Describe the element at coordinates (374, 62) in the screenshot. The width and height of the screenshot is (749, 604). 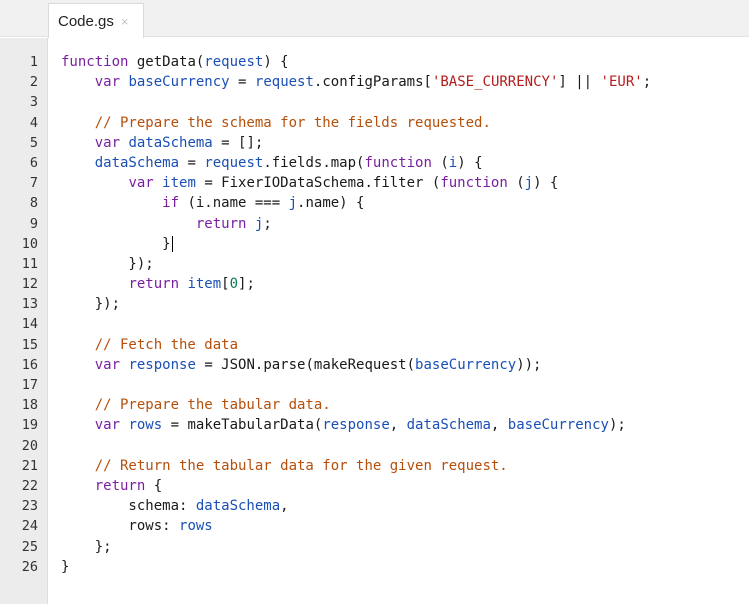
I see `code-line: 1 function getData(request) {` at that location.